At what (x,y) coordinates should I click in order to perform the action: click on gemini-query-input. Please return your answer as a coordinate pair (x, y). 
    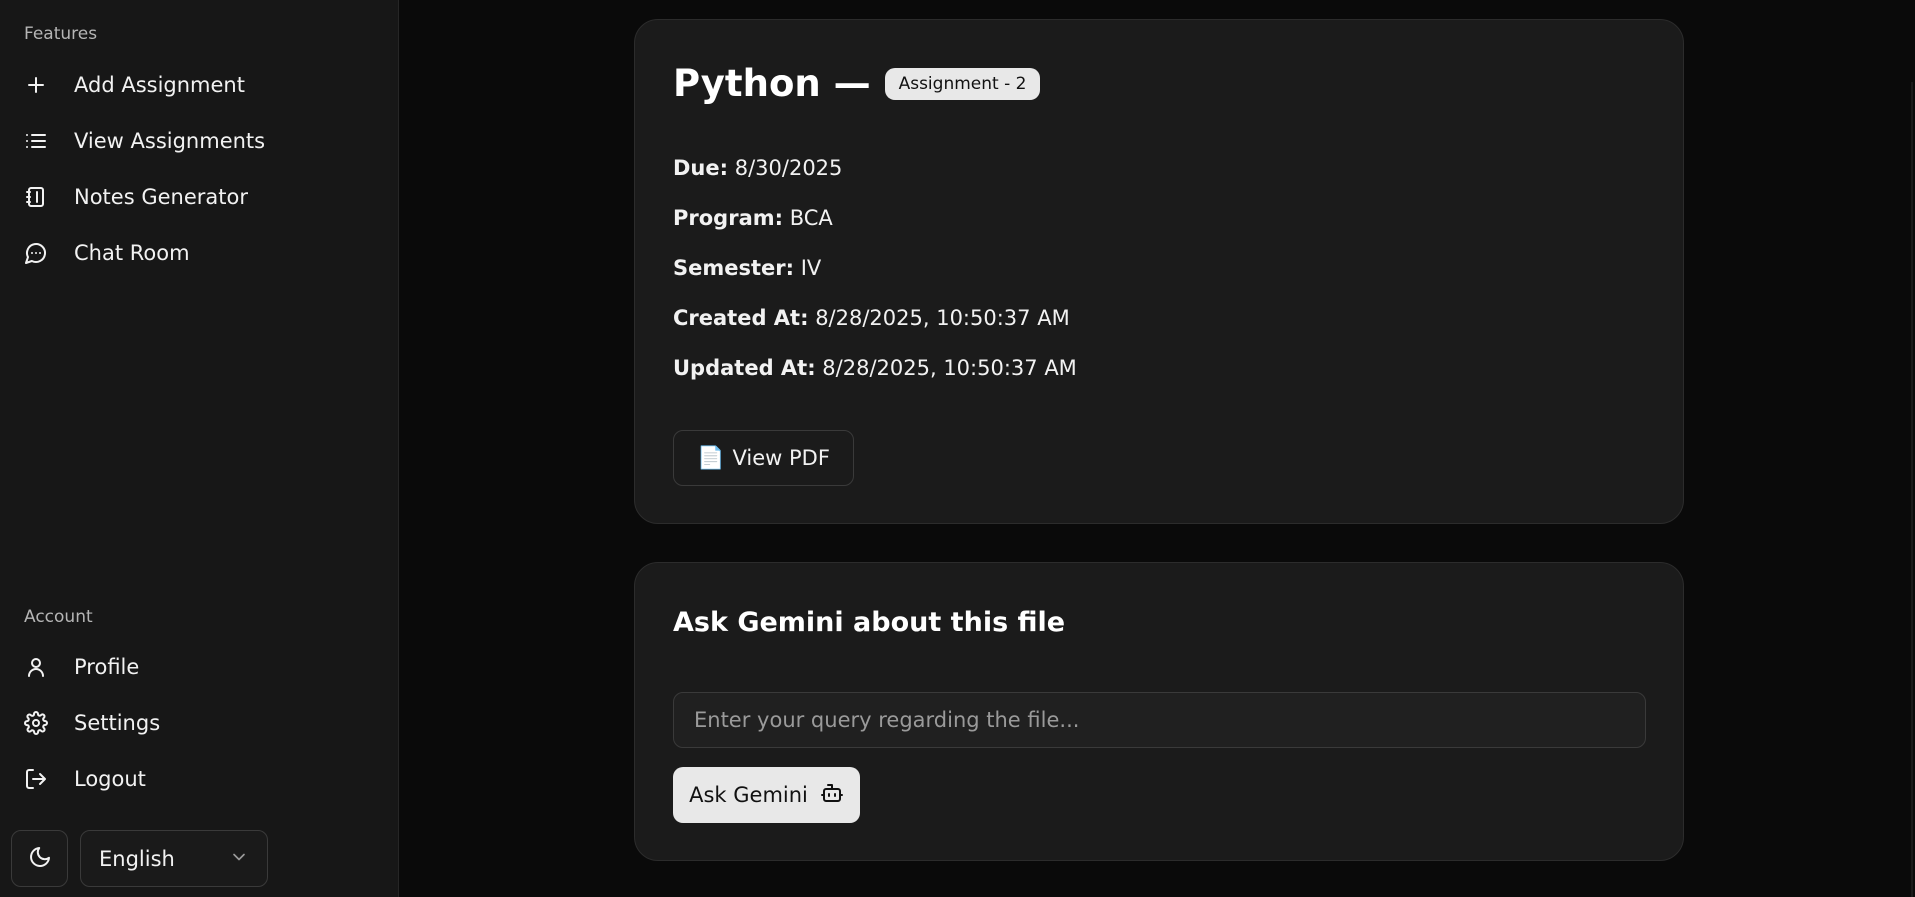
    Looking at the image, I should click on (1159, 720).